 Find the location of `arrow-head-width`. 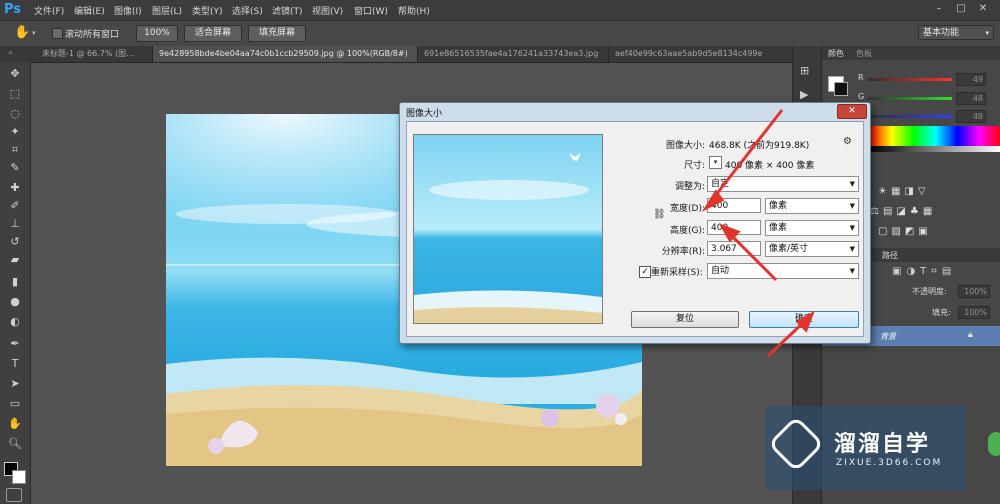

arrow-head-width is located at coordinates (713, 200).